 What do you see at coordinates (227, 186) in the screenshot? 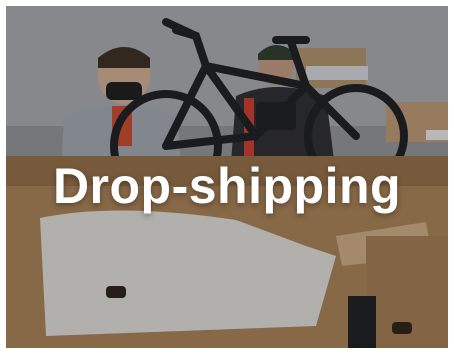
I see `card-title: Drop-shipping` at bounding box center [227, 186].